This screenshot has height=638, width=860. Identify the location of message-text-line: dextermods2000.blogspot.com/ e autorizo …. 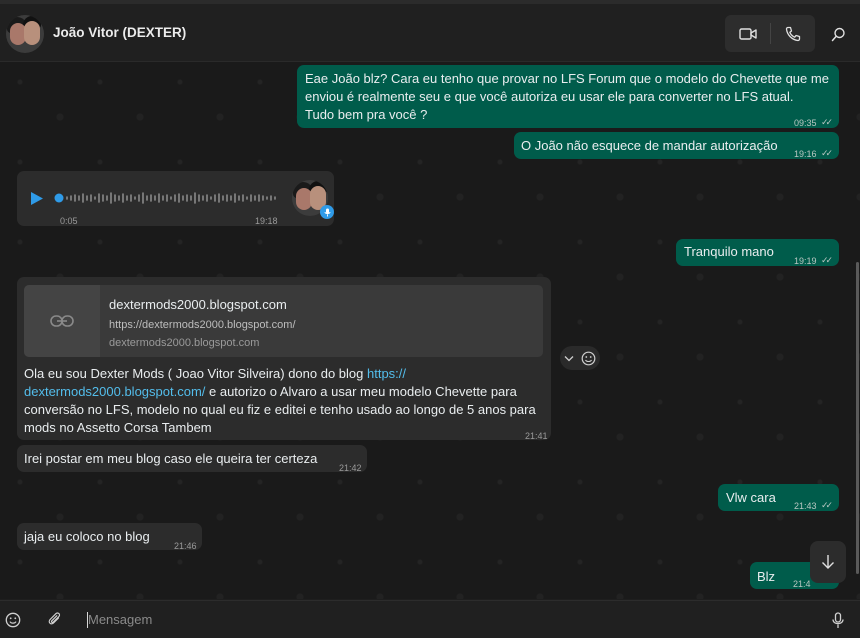
(270, 391).